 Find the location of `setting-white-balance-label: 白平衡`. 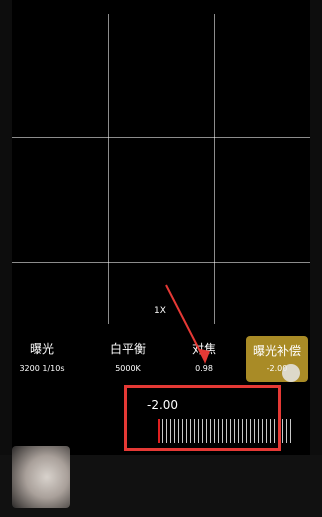

setting-white-balance-label: 白平衡 is located at coordinates (127, 349).